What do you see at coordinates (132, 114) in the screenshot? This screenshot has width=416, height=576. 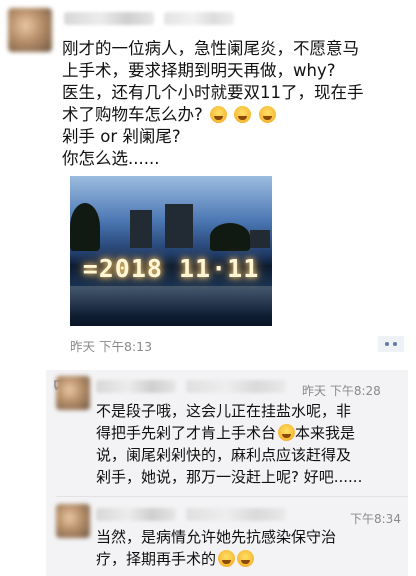 I see `post-line: 术了购物车怎么办?` at bounding box center [132, 114].